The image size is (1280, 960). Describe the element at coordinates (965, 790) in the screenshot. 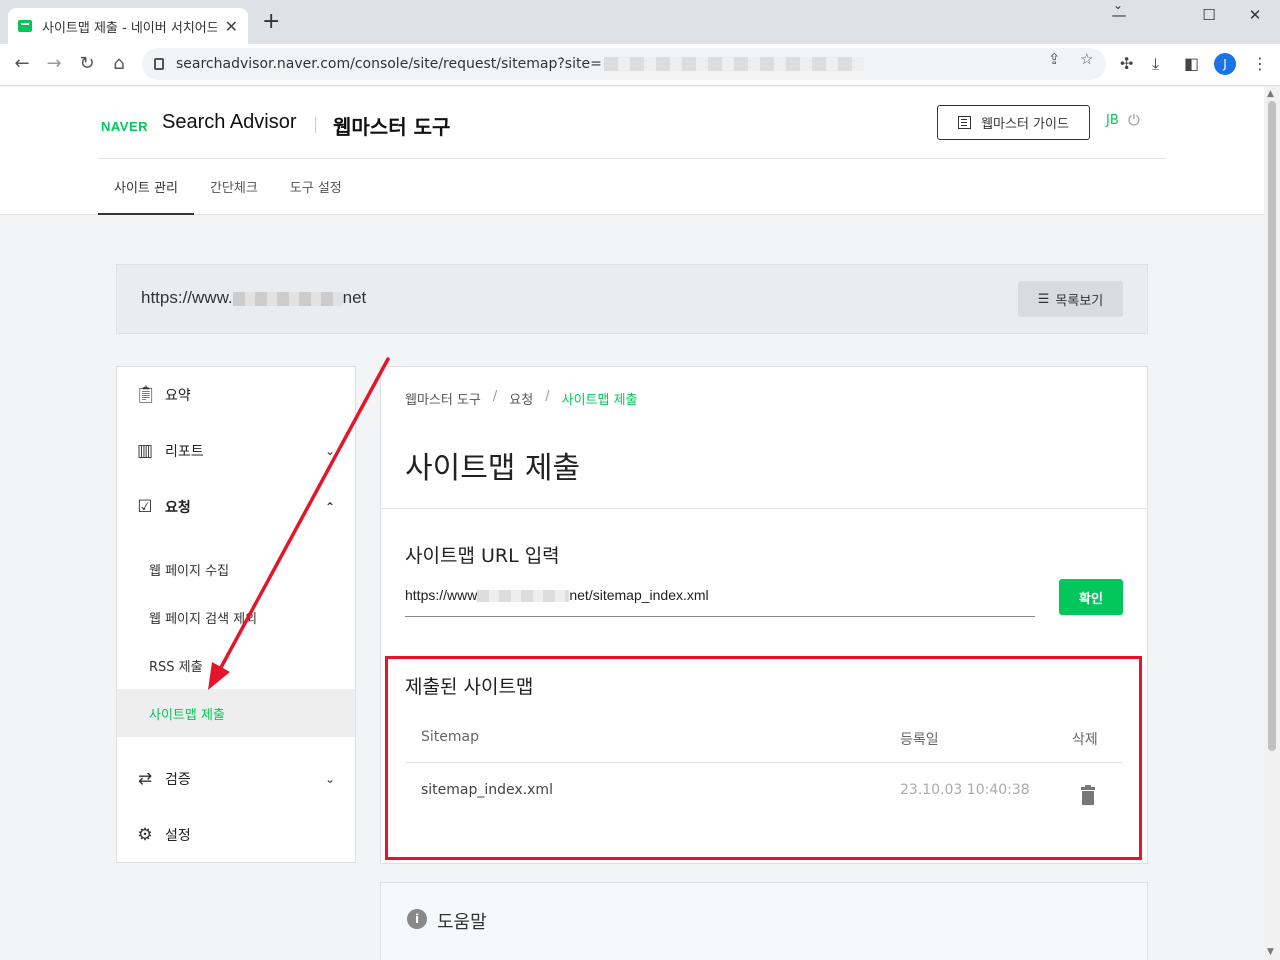

I see `sitemap-date: 23.10.03 10:40:38` at that location.